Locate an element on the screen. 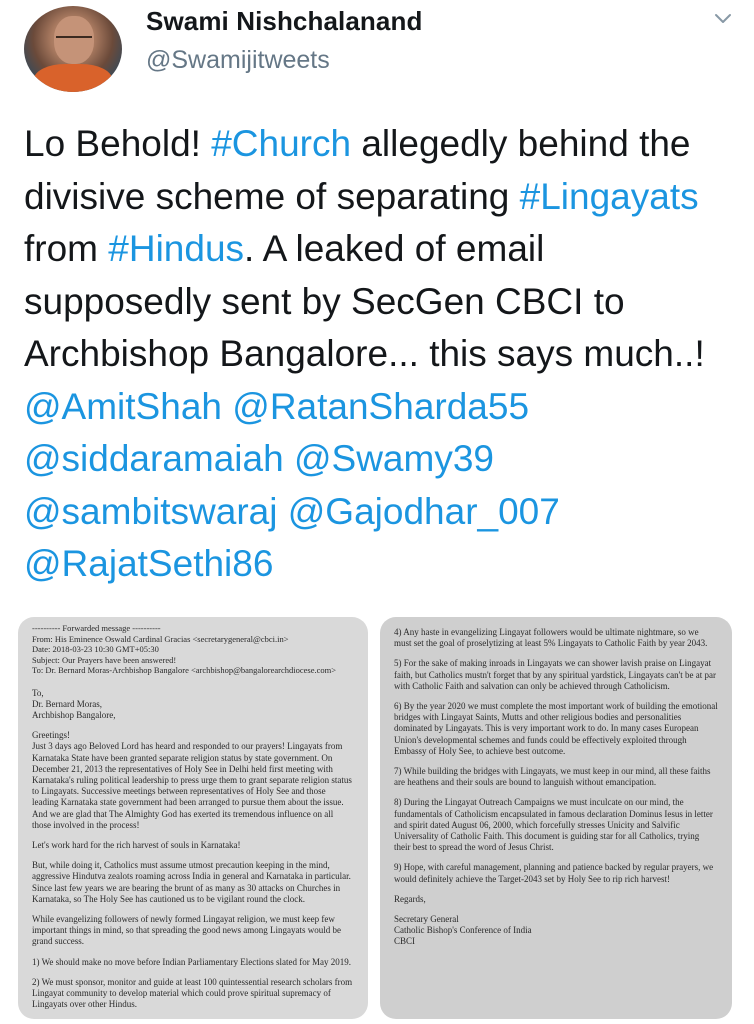 The width and height of the screenshot is (754, 1024). tweet-text-segment: from is located at coordinates (66, 248).